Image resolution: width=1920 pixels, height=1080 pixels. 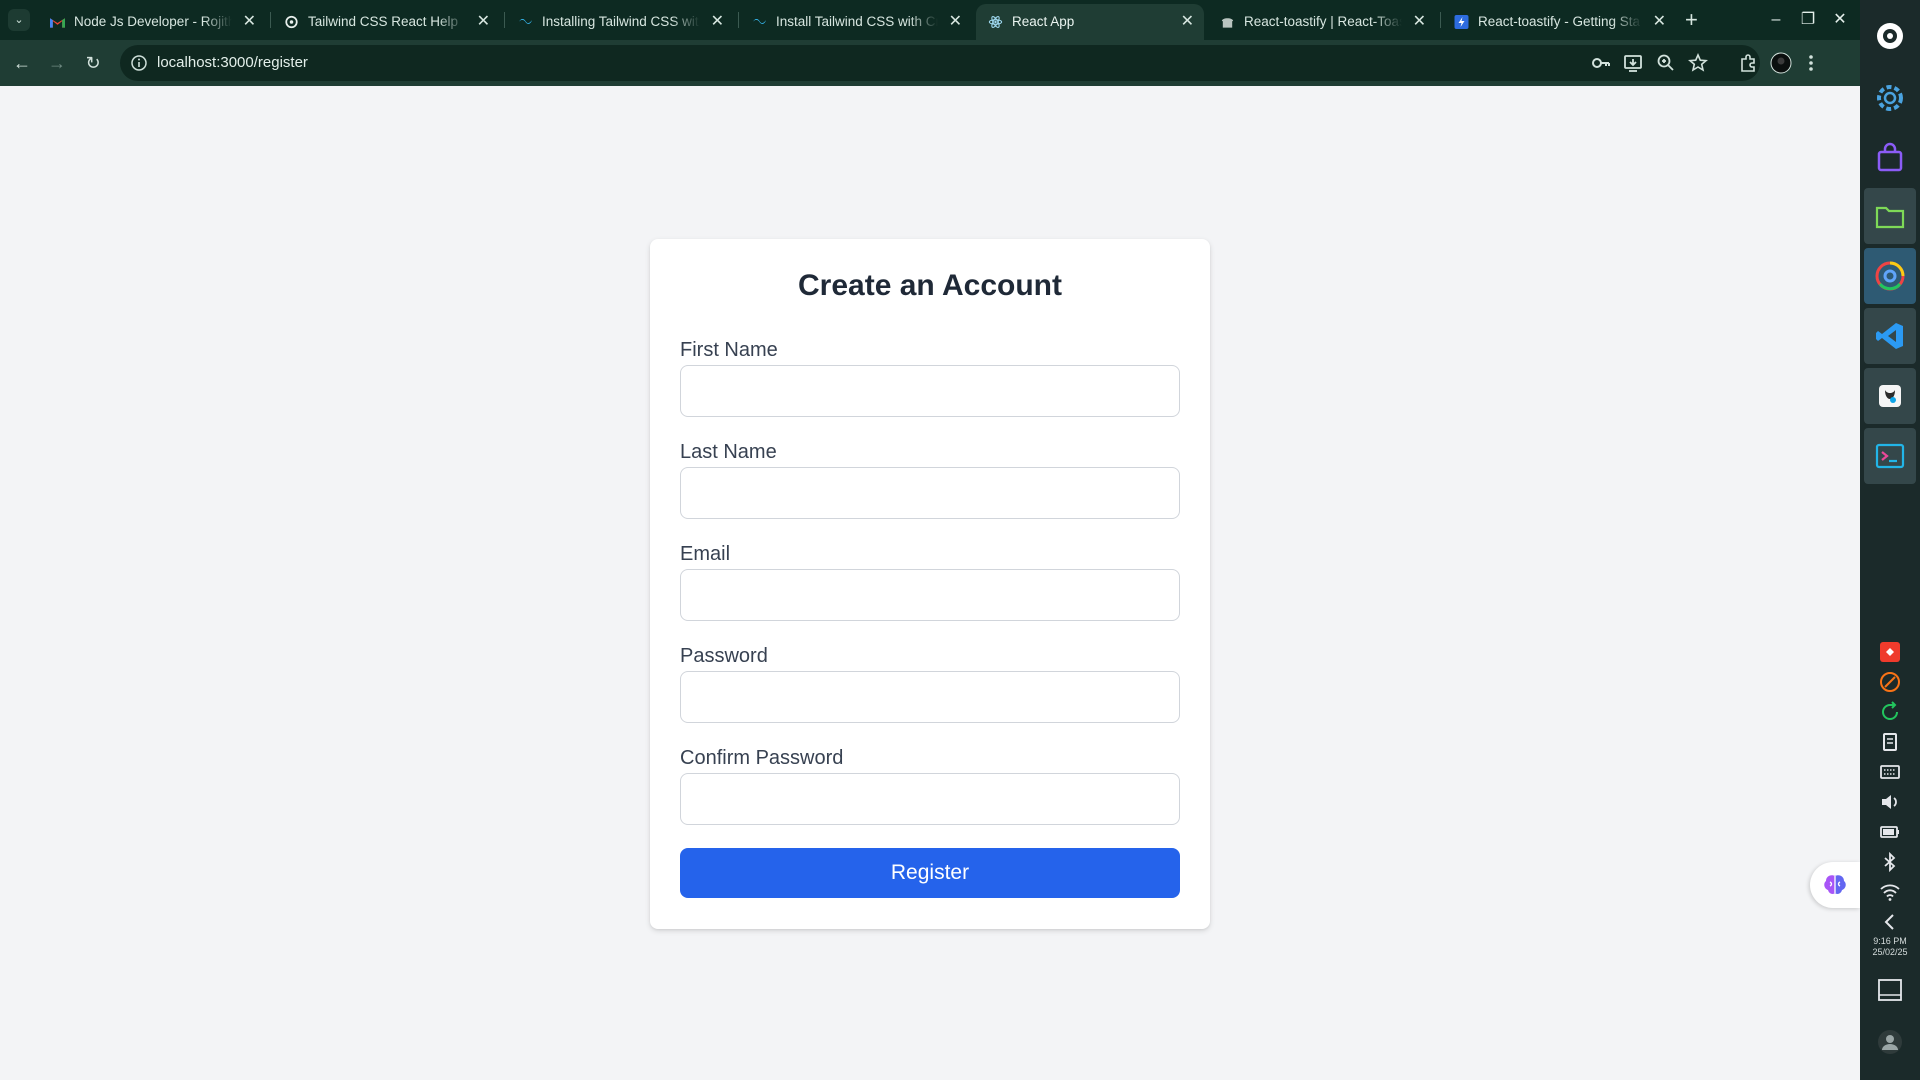 I want to click on network-icon, so click(x=1890, y=682).